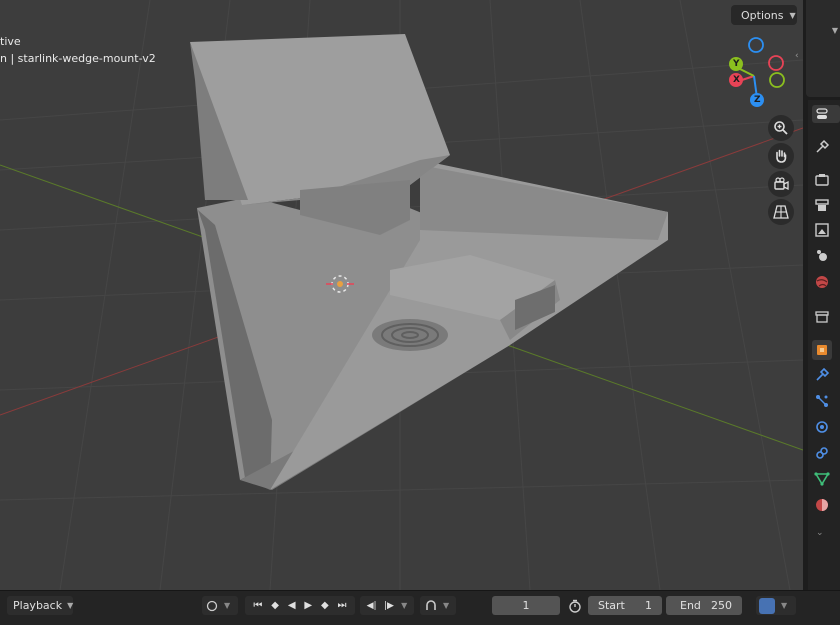  What do you see at coordinates (826, 114) in the screenshot?
I see `editor-type-button` at bounding box center [826, 114].